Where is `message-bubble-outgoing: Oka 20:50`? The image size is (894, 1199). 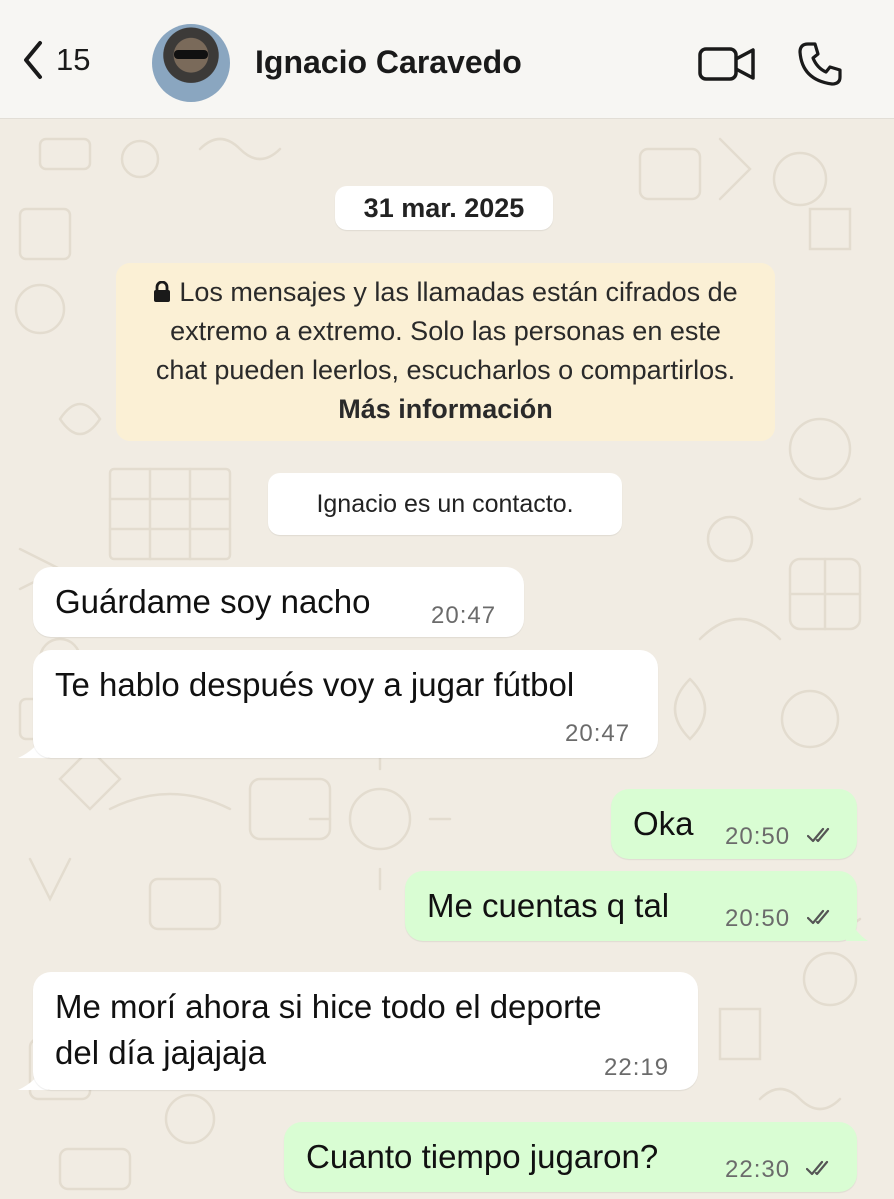 message-bubble-outgoing: Oka 20:50 is located at coordinates (734, 824).